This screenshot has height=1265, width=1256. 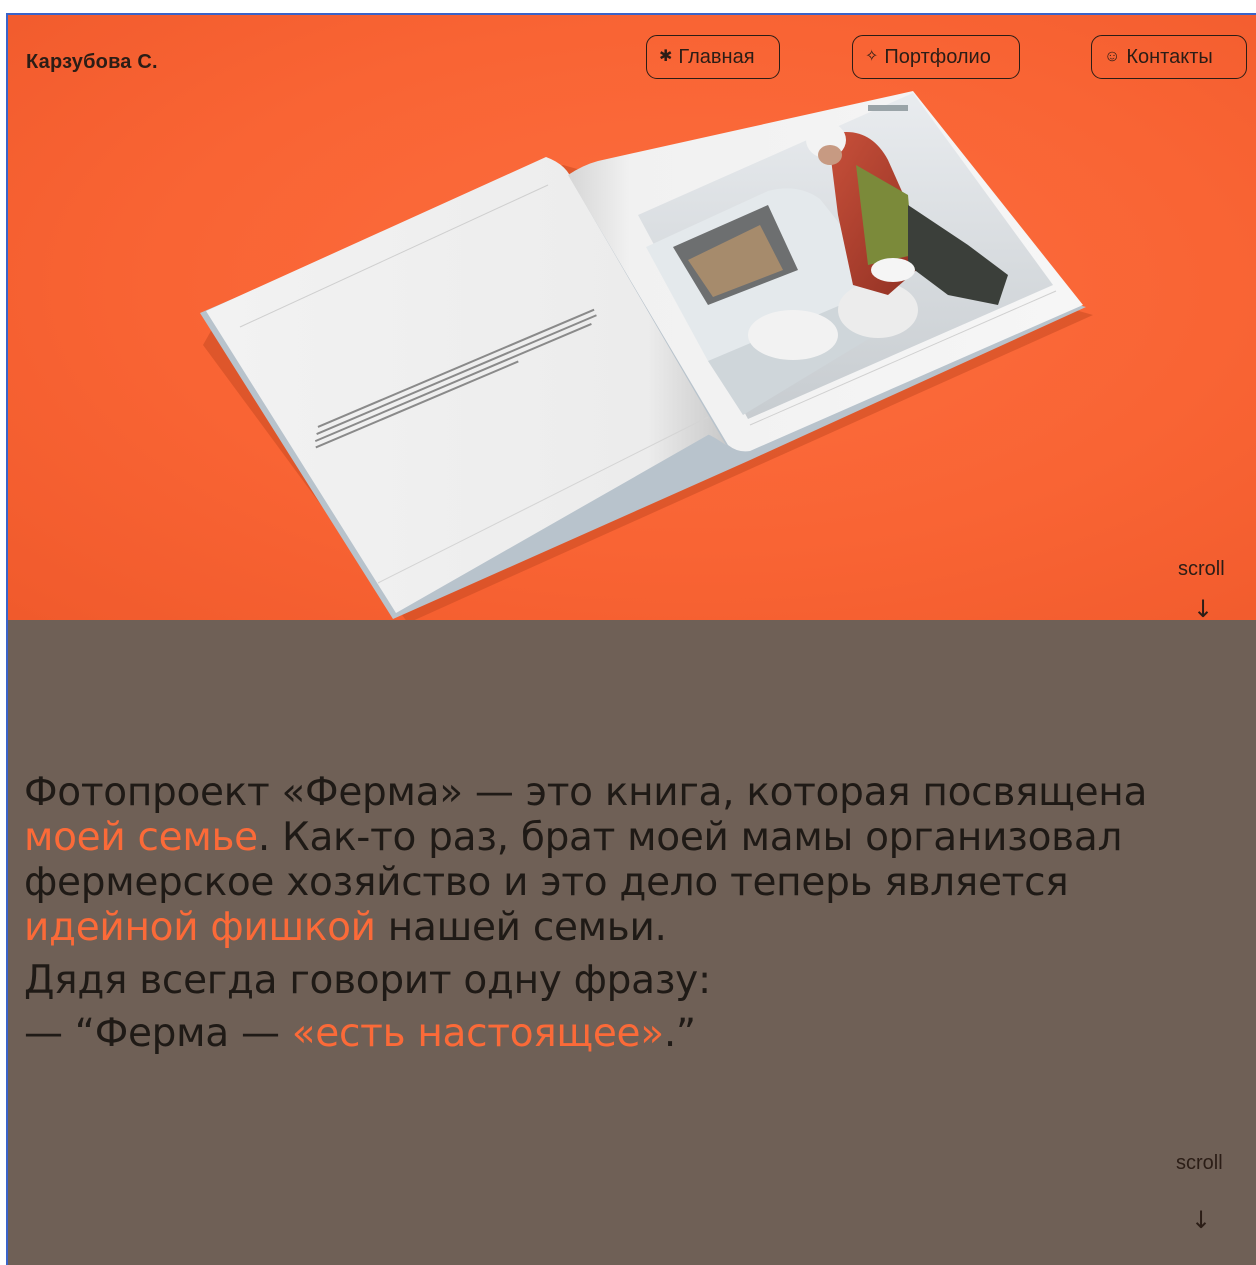 I want to click on story-highlight-idea: идейной фишкой, so click(x=200, y=927).